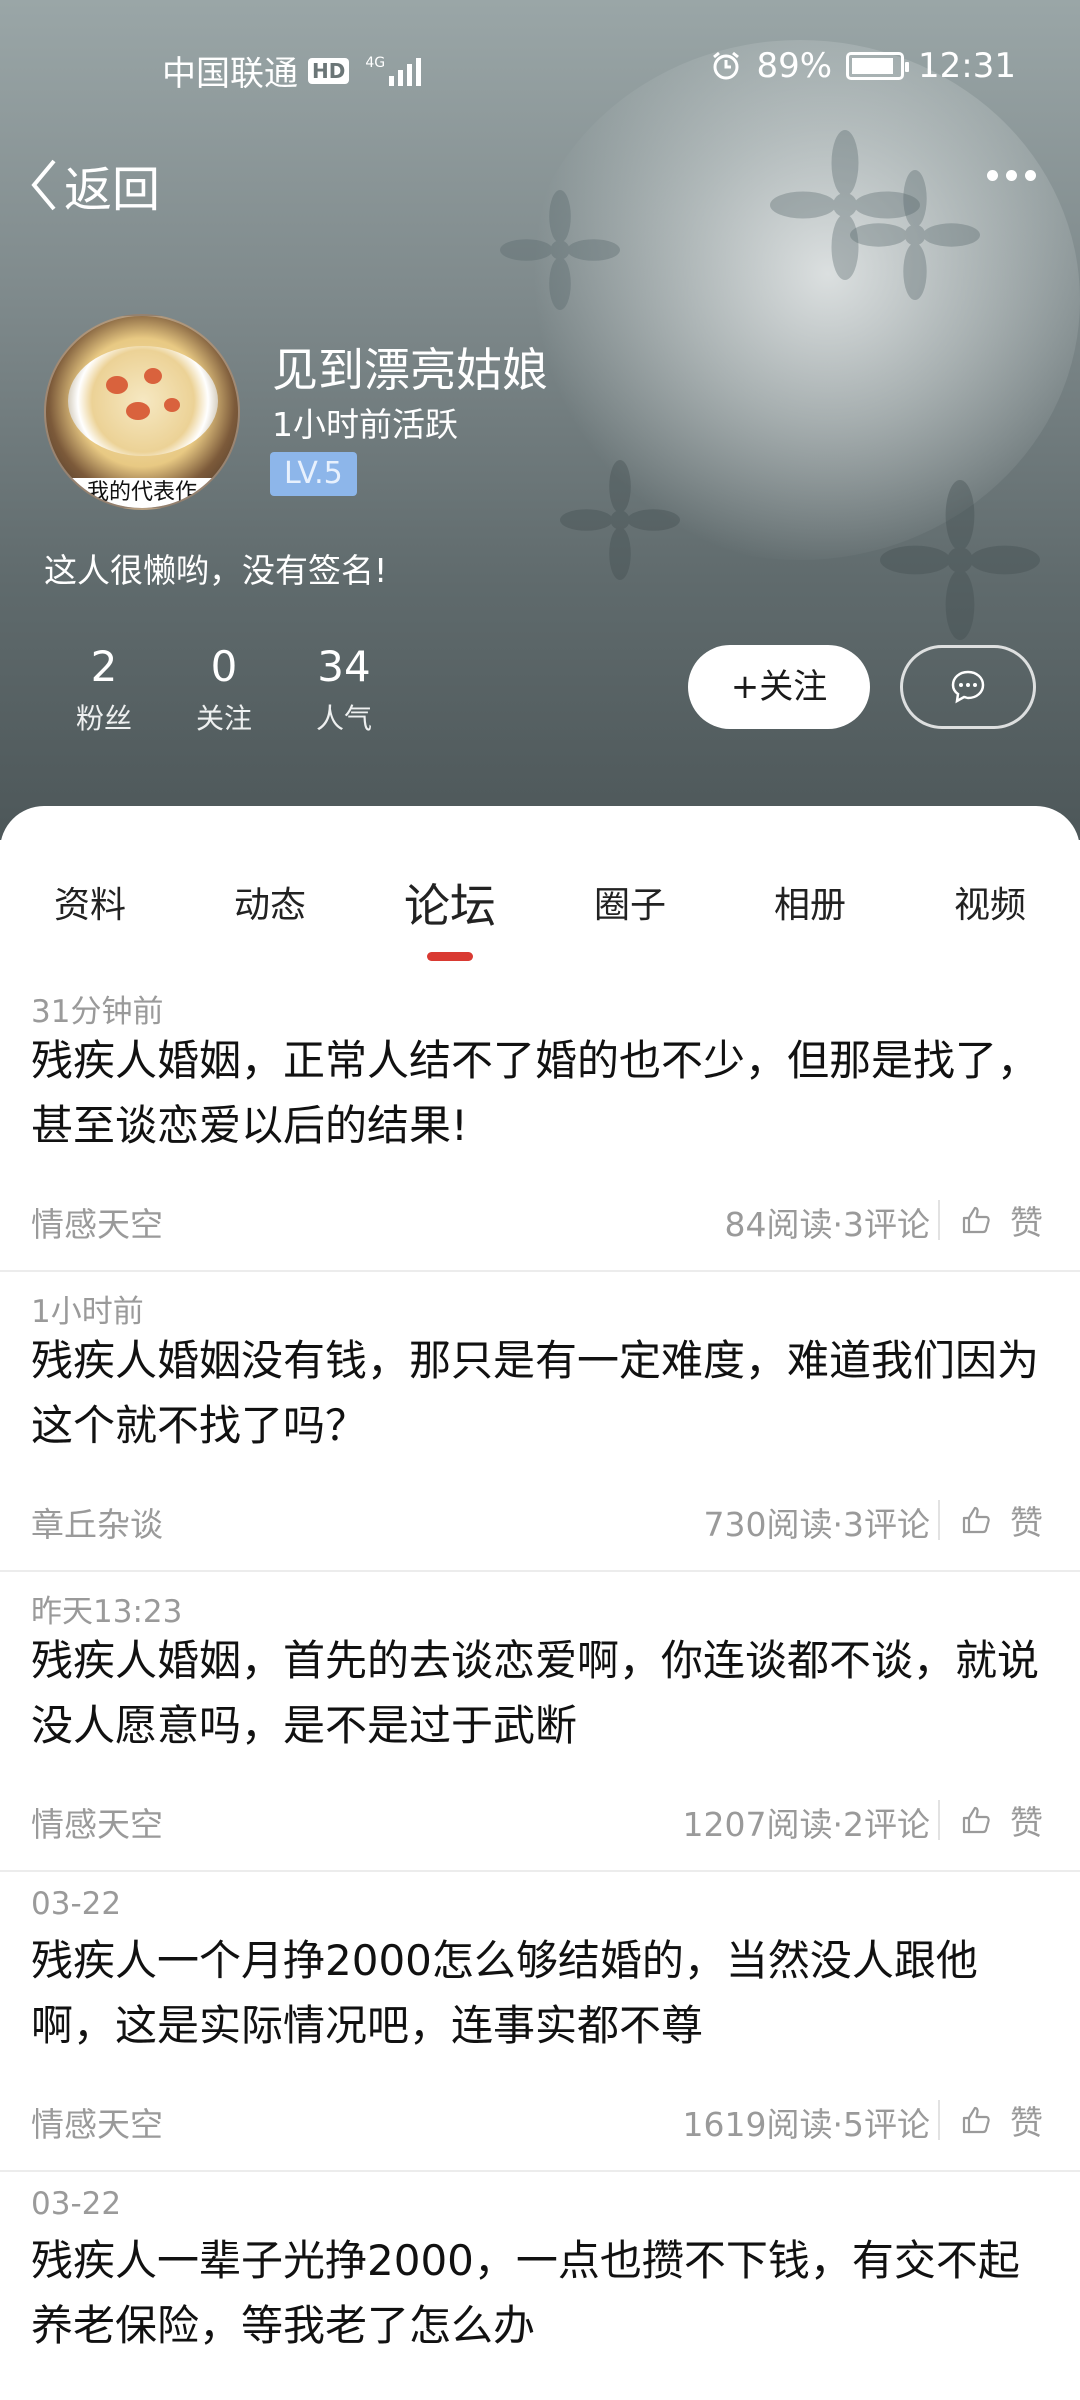  Describe the element at coordinates (107, 1612) in the screenshot. I see `post-time: 昨天13:23` at that location.